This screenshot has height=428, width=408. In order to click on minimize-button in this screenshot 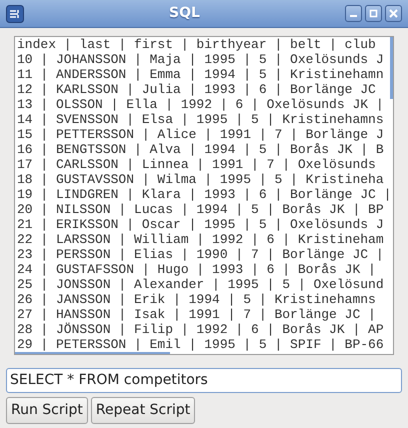, I will do `click(353, 13)`.